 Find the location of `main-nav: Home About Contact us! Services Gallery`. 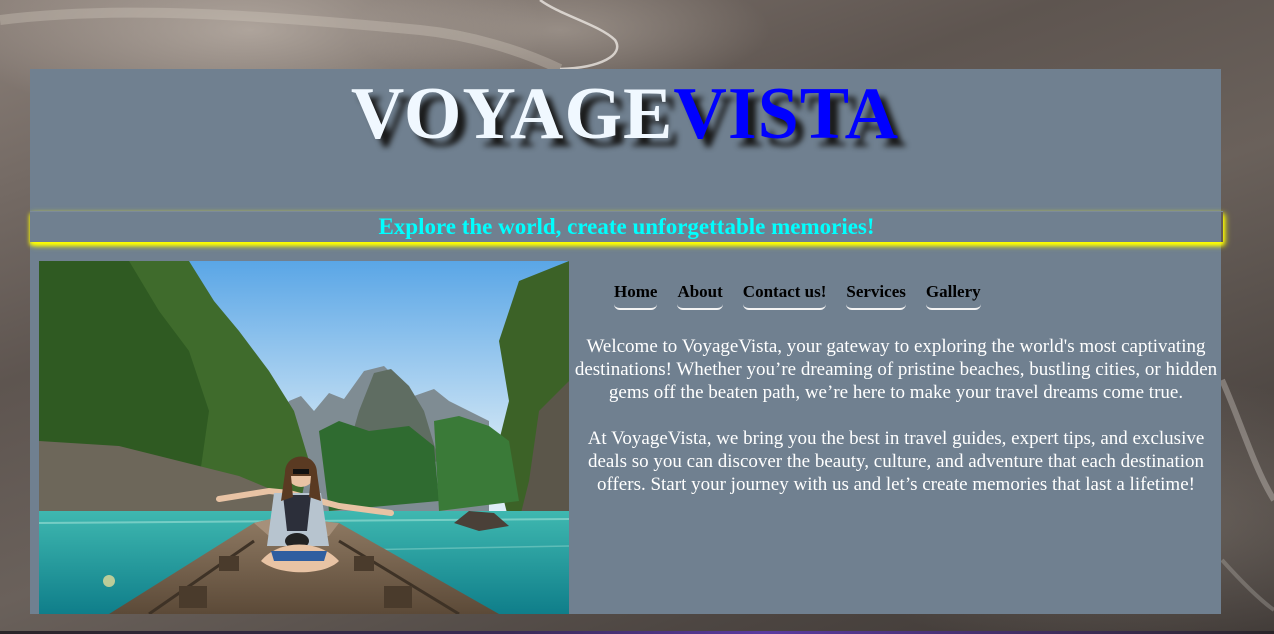

main-nav: Home About Contact us! Services Gallery is located at coordinates (797, 295).